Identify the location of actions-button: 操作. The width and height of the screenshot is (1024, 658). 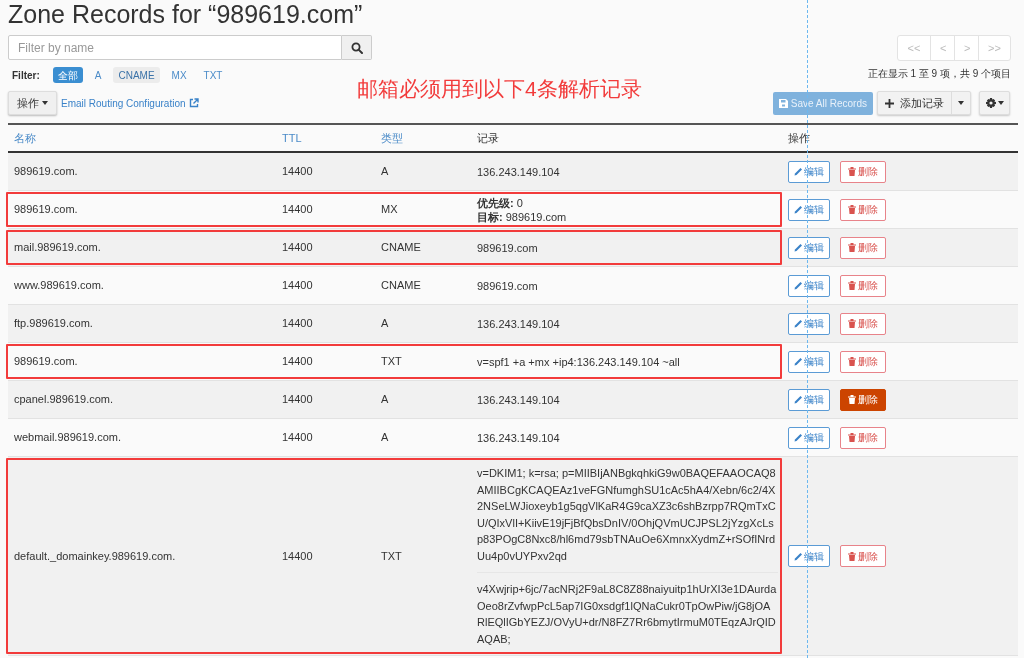
(32, 103).